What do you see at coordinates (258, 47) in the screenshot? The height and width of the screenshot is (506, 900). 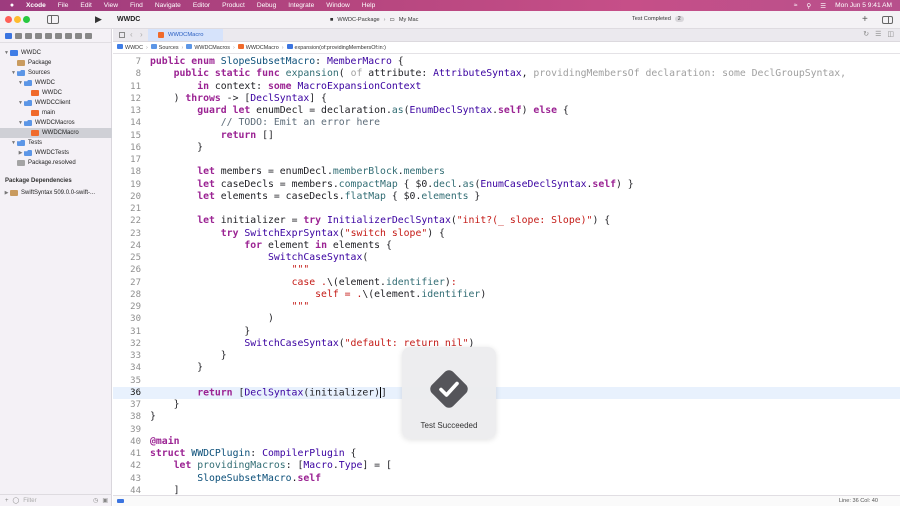 I see `jump-bar-item-wwdcmacro: WWDCMacro` at bounding box center [258, 47].